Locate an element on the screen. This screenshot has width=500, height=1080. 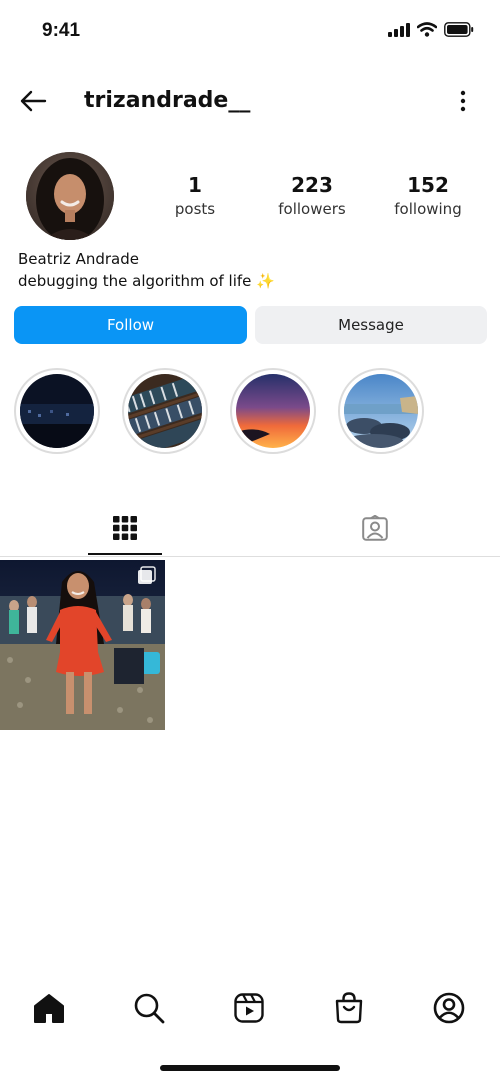
bottom-navigation is located at coordinates (250, 1007).